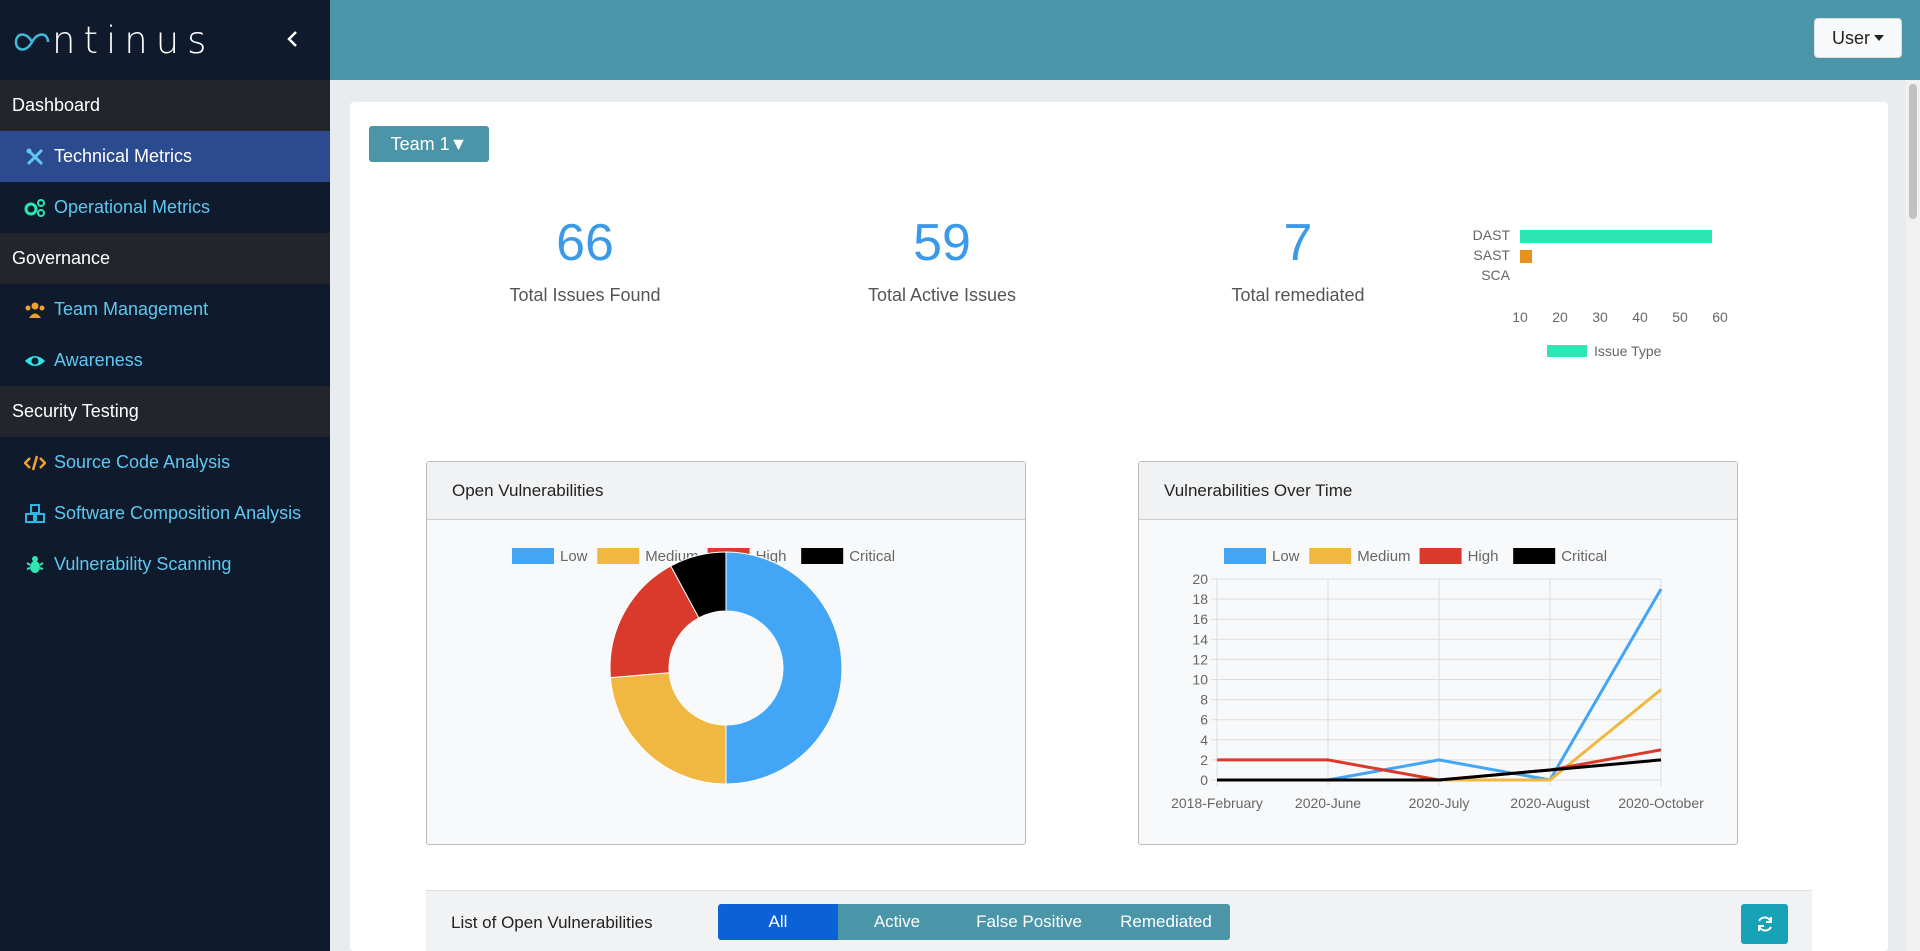 The height and width of the screenshot is (951, 1920). I want to click on stat-value: 59, so click(942, 243).